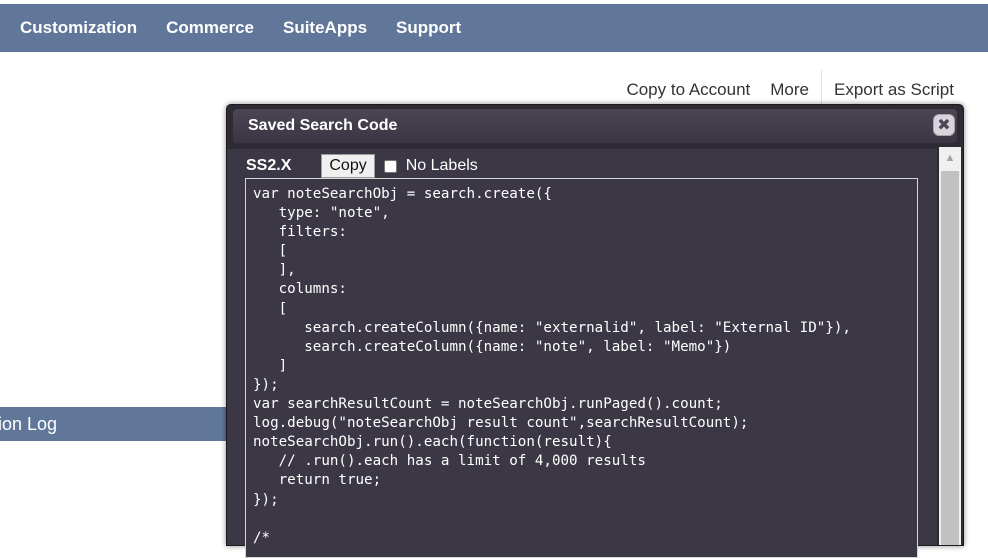  I want to click on no-labels-checkbox, so click(390, 166).